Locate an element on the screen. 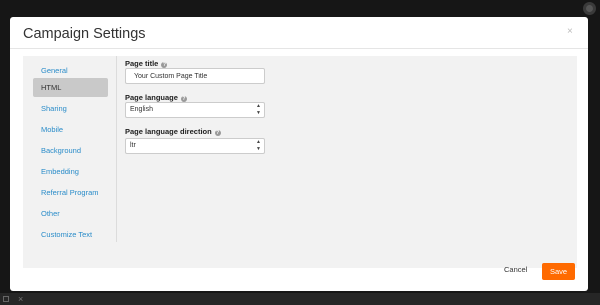  page-language-direction-label: Page language direction? is located at coordinates (173, 131).